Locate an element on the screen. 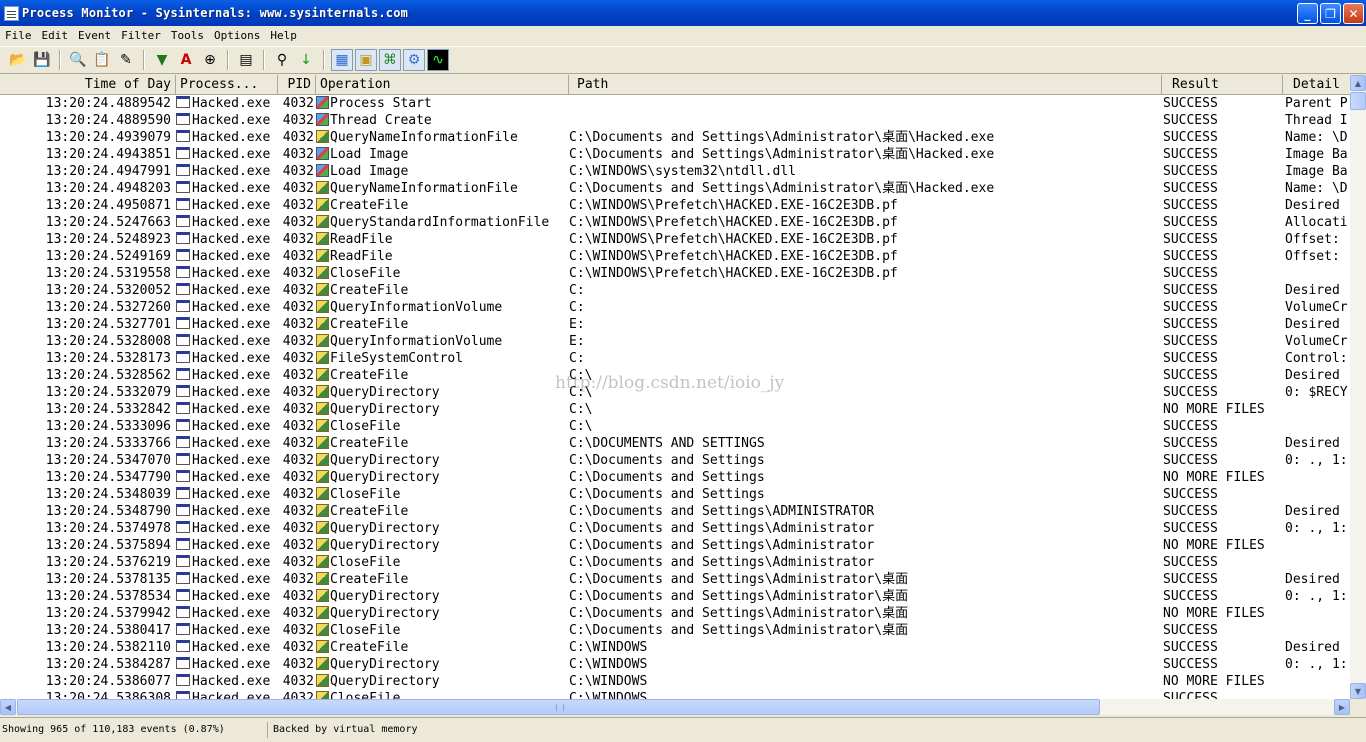 The image size is (1366, 742). profiling-icon: ∿ is located at coordinates (438, 60).